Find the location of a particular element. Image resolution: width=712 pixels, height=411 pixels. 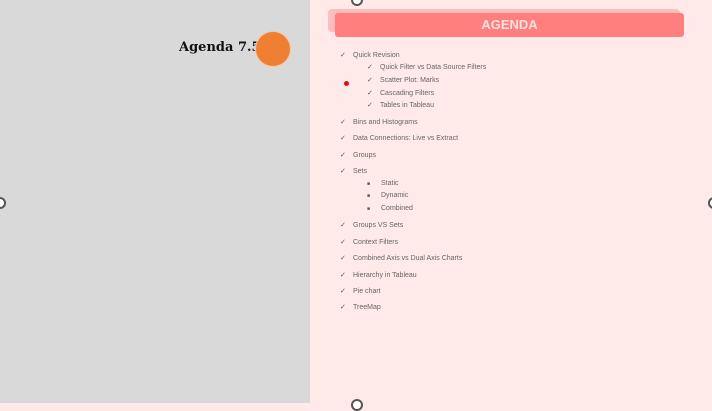

agenda-item: ✓ Bins and Histograms is located at coordinates (379, 122).